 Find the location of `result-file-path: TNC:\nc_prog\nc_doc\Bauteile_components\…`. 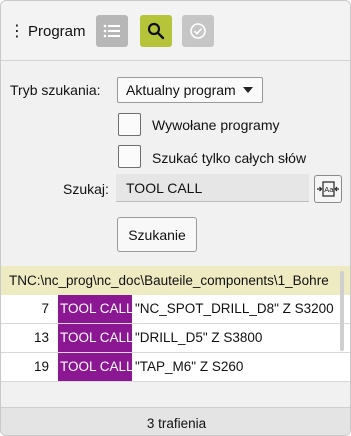

result-file-path: TNC:\nc_prog\nc_doc\Bauteile_components\… is located at coordinates (175, 280).